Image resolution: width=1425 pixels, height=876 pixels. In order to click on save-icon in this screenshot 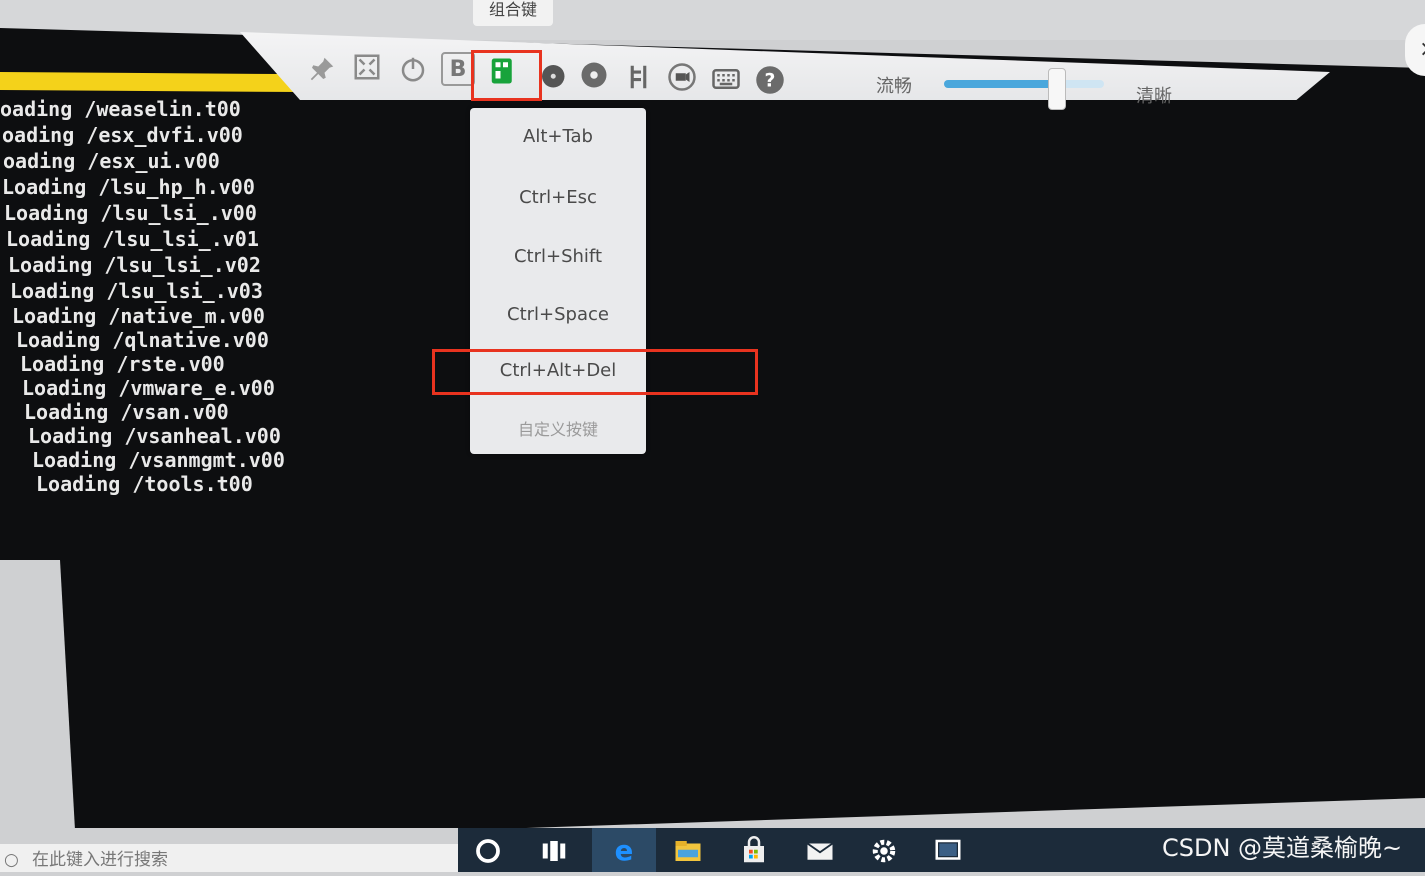, I will do `click(641, 77)`.